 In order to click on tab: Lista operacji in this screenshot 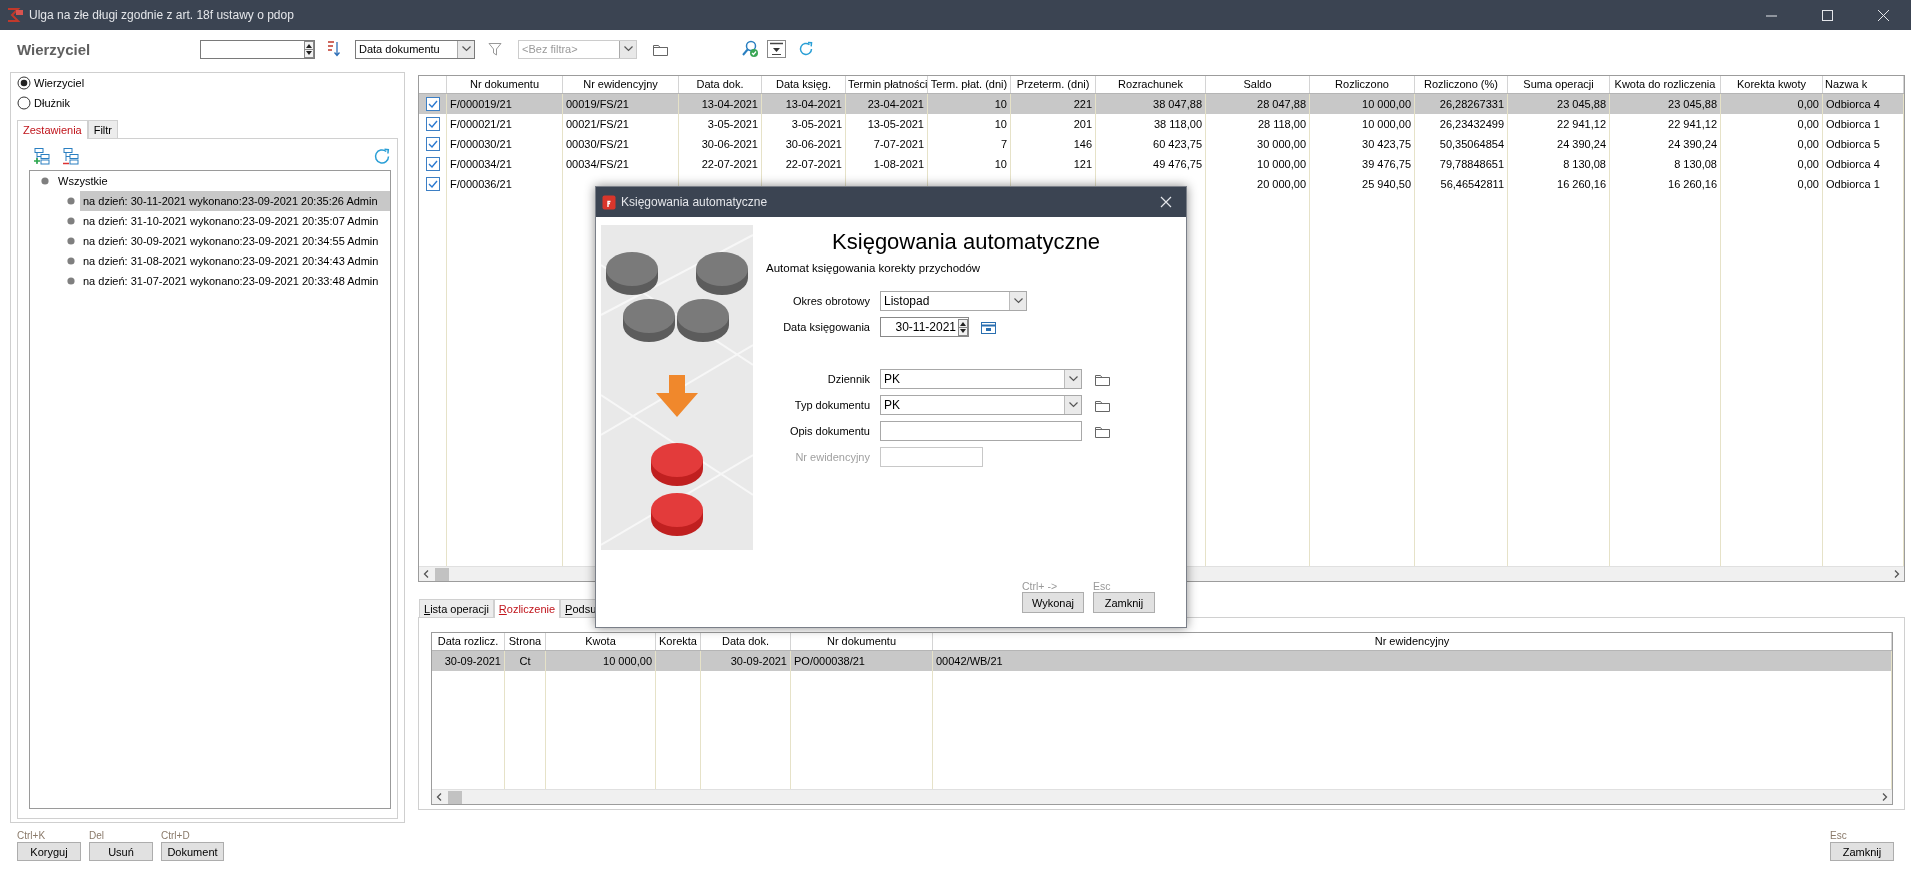, I will do `click(456, 608)`.